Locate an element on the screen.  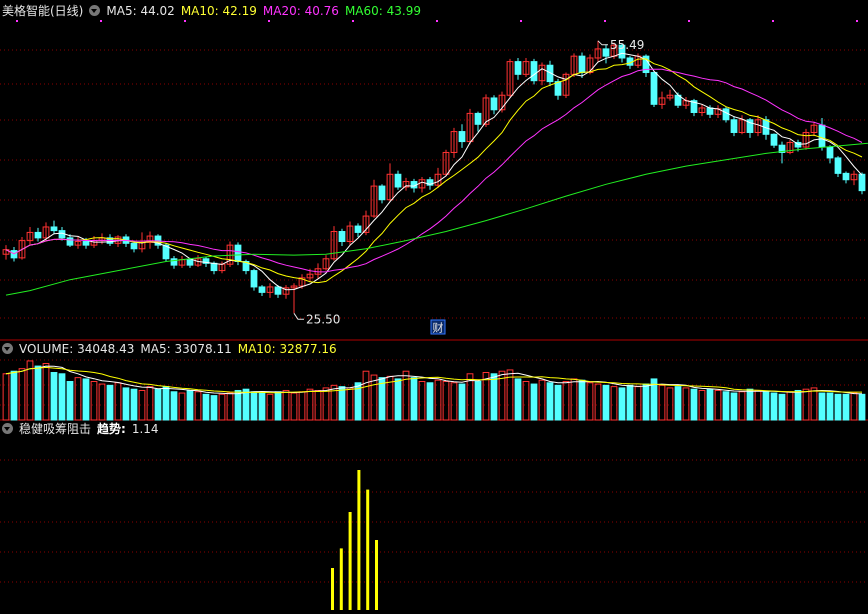
trend-value: 1.14 is located at coordinates (145, 429).